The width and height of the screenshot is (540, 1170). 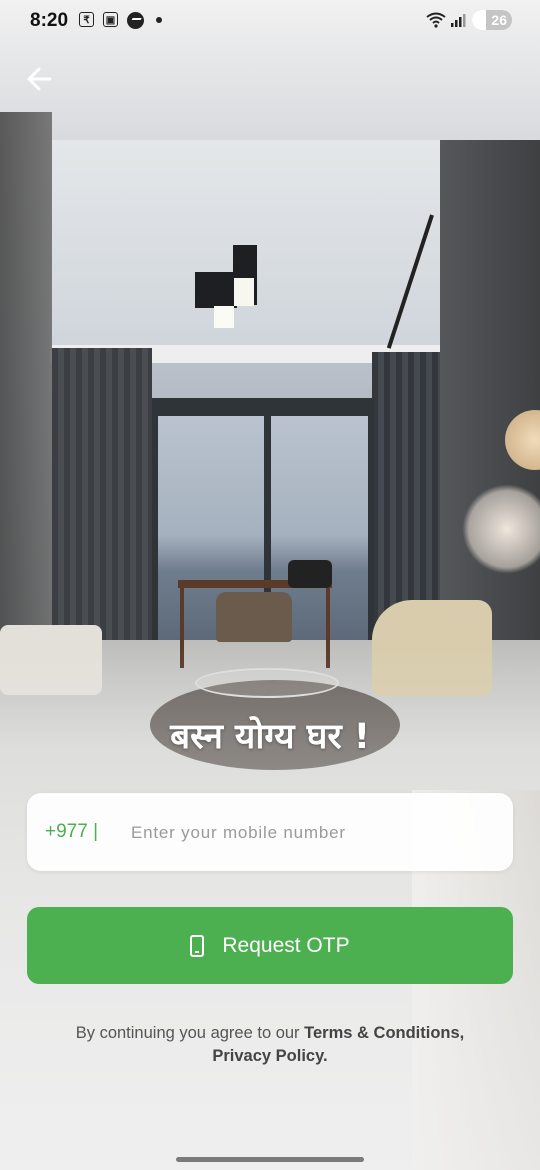 I want to click on screenshot-icon: ▣, so click(x=110, y=19).